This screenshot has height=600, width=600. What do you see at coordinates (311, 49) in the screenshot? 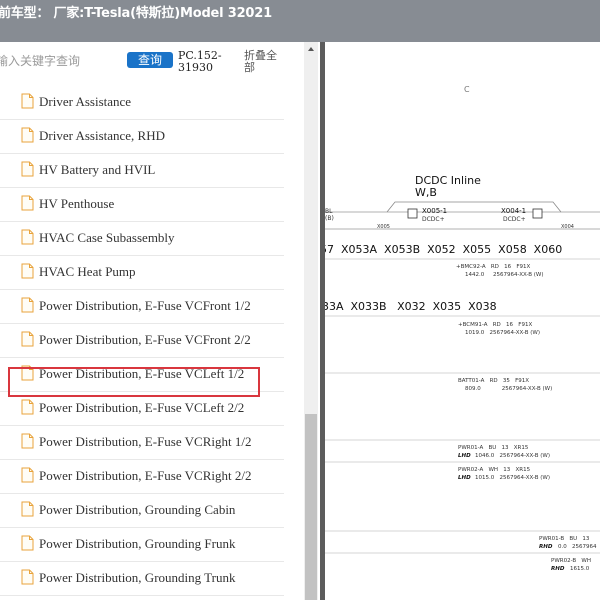
I see `scroll-up-arrow-icon` at bounding box center [311, 49].